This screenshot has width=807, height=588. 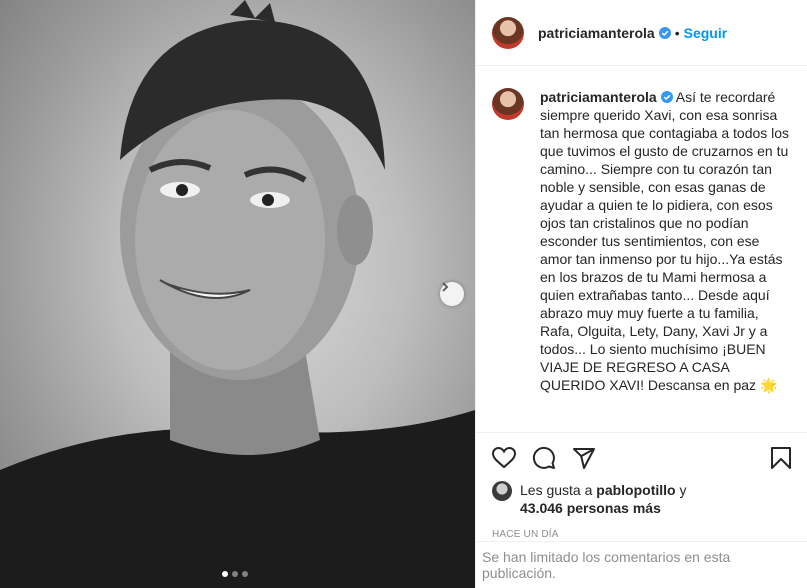 What do you see at coordinates (681, 490) in the screenshot?
I see `likes-and: y` at bounding box center [681, 490].